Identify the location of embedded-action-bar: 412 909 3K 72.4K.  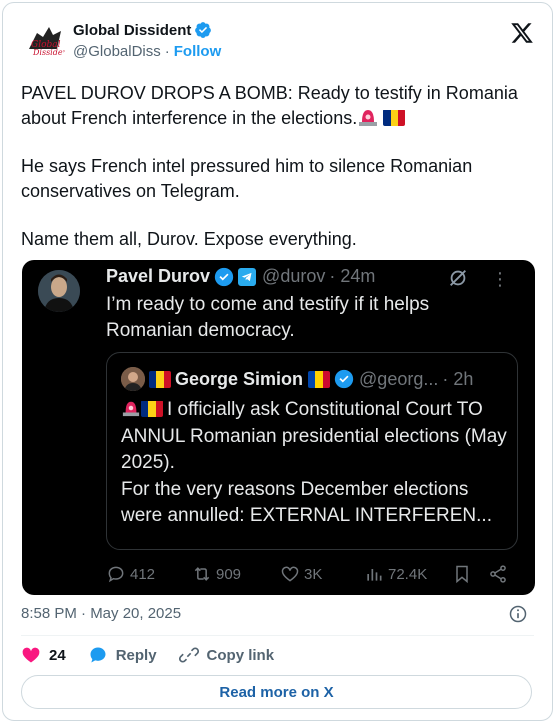
(311, 575).